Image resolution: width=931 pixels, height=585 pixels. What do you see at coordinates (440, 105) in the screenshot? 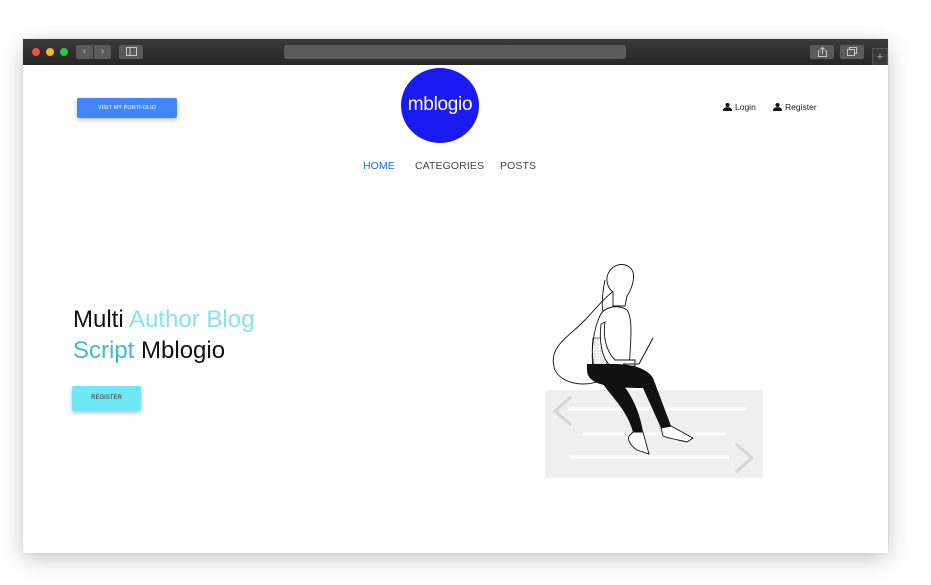
I see `site-logo: mblogio` at bounding box center [440, 105].